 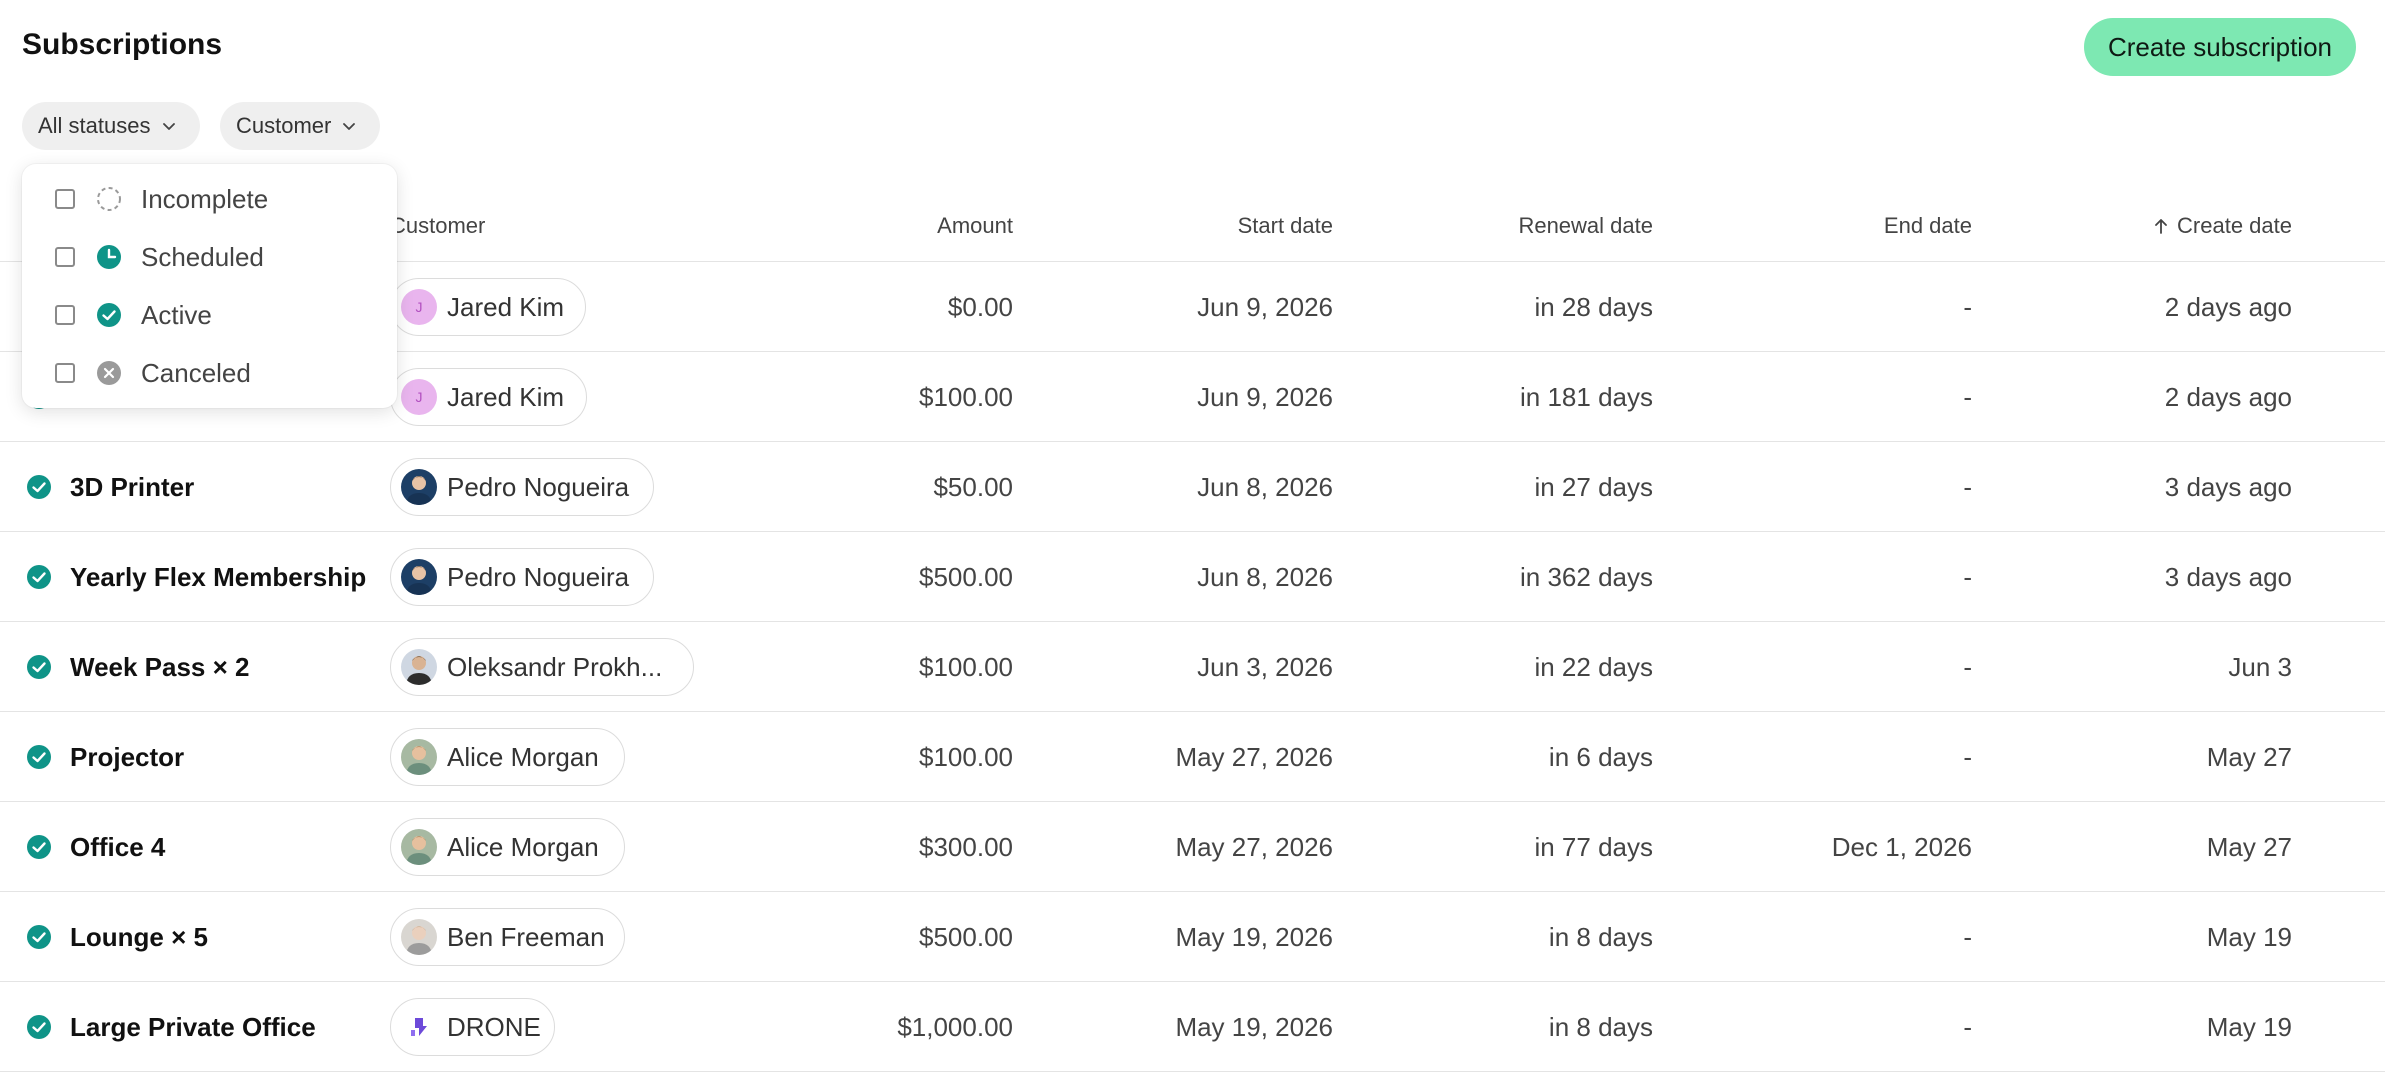 What do you see at coordinates (1196, 226) in the screenshot?
I see `column-header-start-date: Start date` at bounding box center [1196, 226].